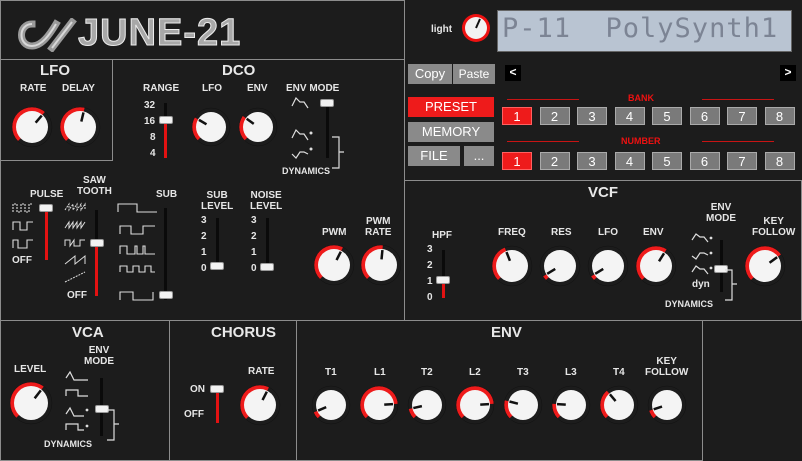 Image resolution: width=802 pixels, height=461 pixels. What do you see at coordinates (77, 400) in the screenshot?
I see `vca-env-shape-icon` at bounding box center [77, 400].